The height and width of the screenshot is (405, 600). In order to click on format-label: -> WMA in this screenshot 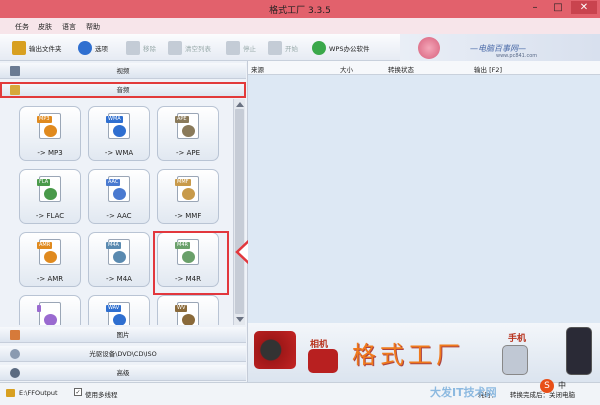, I will do `click(119, 153)`.